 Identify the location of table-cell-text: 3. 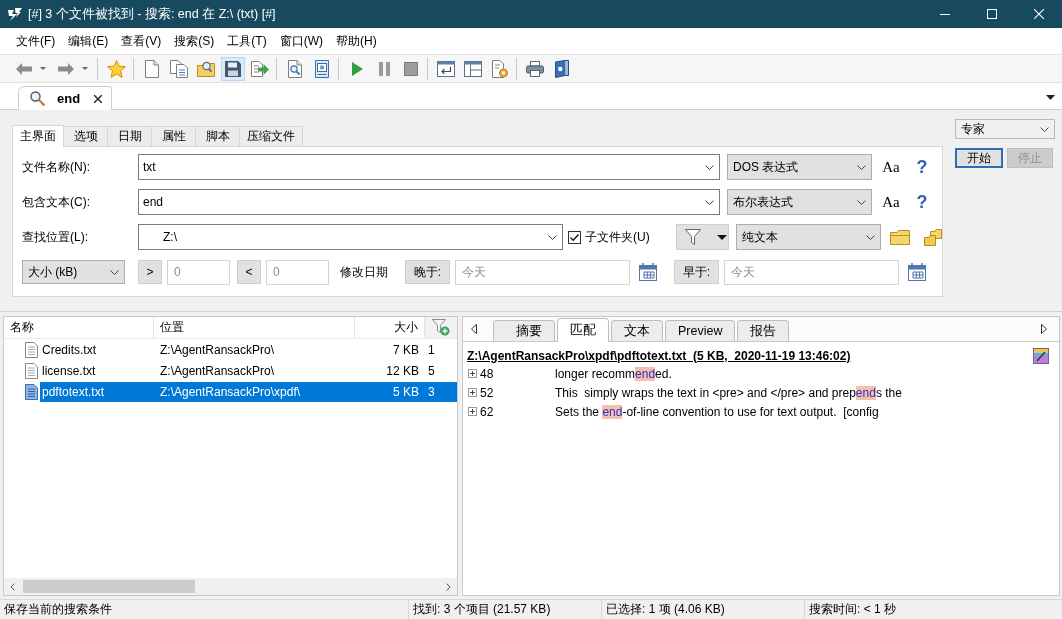
(431, 391).